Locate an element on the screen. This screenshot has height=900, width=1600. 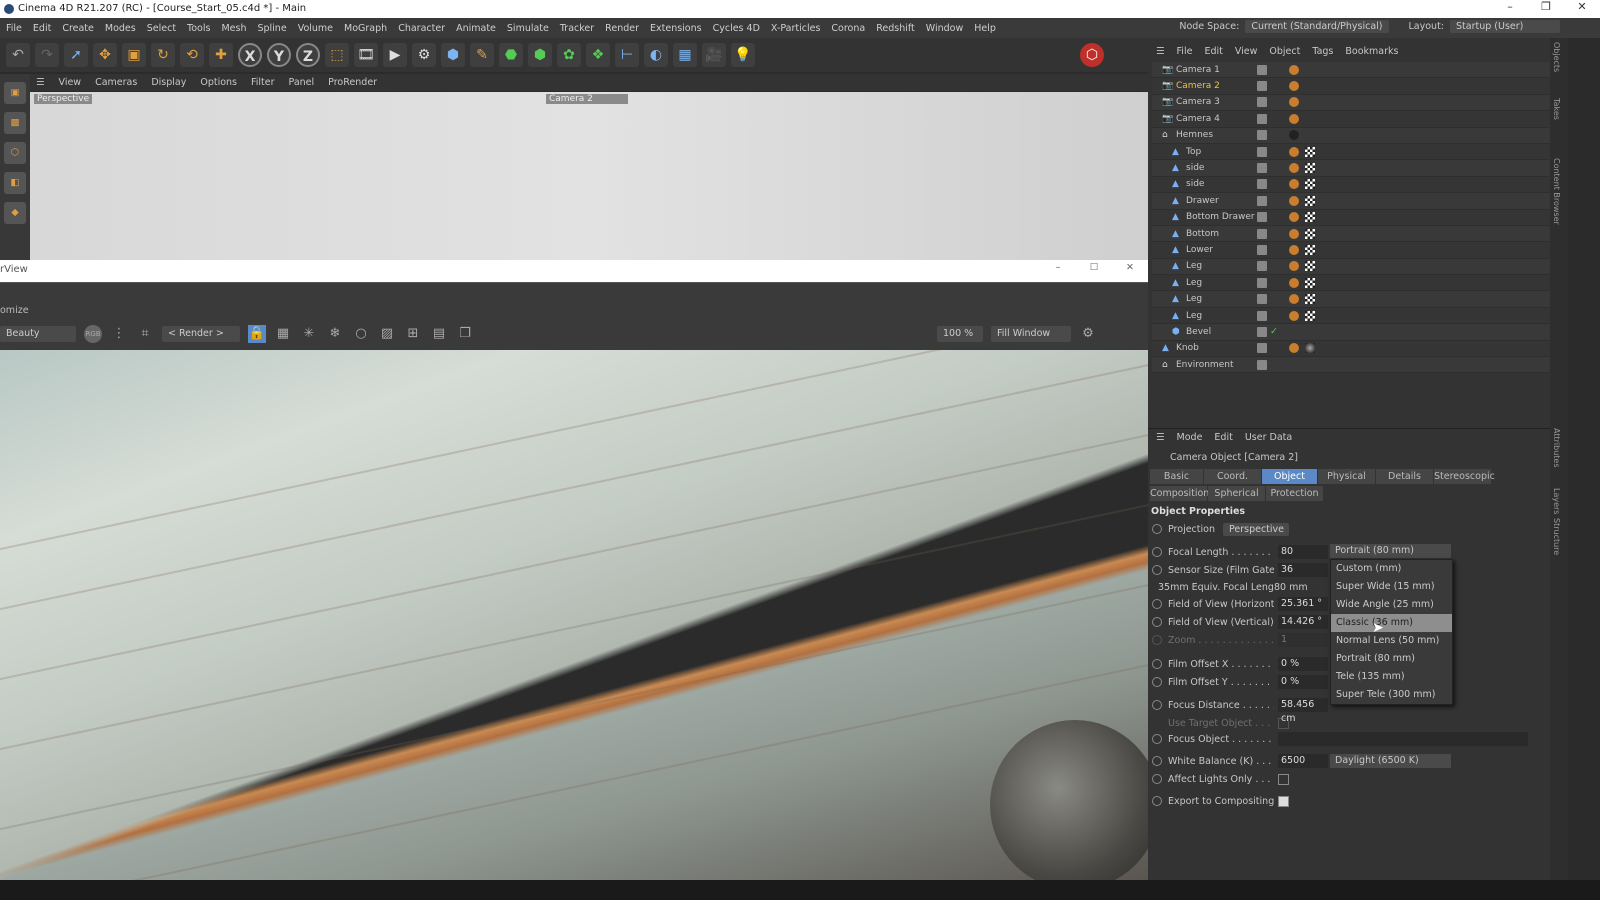
node-space-dropdown: Current (Standard/Physical) is located at coordinates (1317, 26).